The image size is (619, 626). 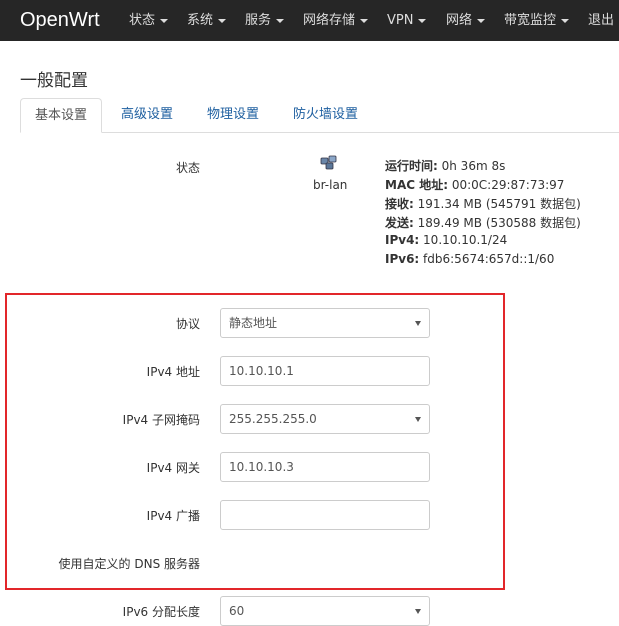 I want to click on top-navbar: OpenWrt 状态 系统 服务 网络存储 VPN 网络 带宽监控 退出, so click(x=309, y=20).